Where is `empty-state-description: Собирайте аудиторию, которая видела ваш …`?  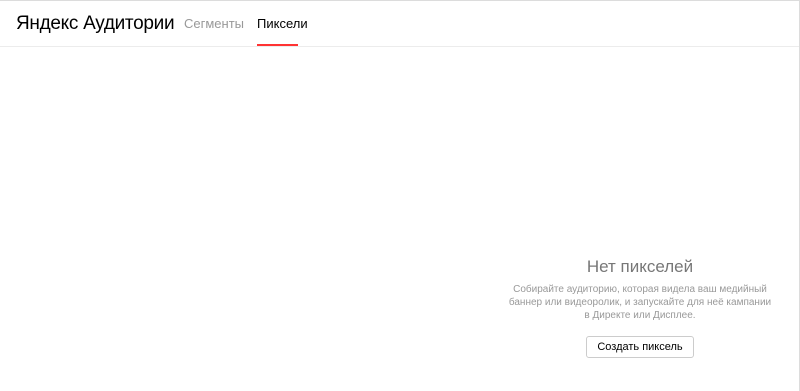 empty-state-description: Собирайте аудиторию, которая видела ваш … is located at coordinates (640, 302).